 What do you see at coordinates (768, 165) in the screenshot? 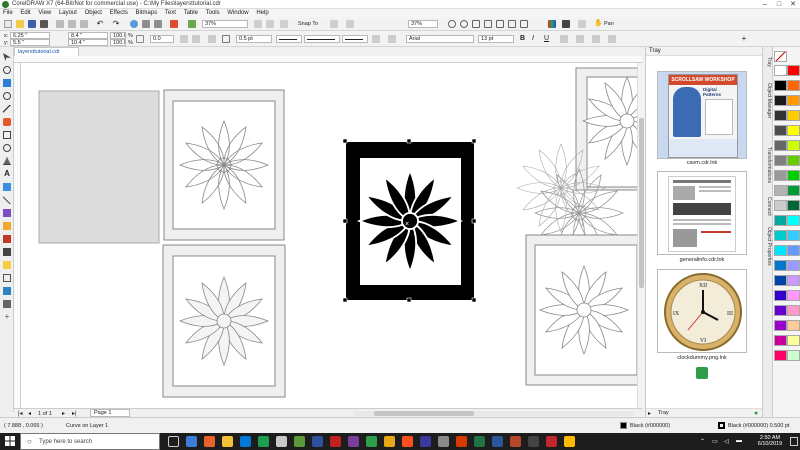
I see `docker-tab-transformations: Transformations` at bounding box center [768, 165].